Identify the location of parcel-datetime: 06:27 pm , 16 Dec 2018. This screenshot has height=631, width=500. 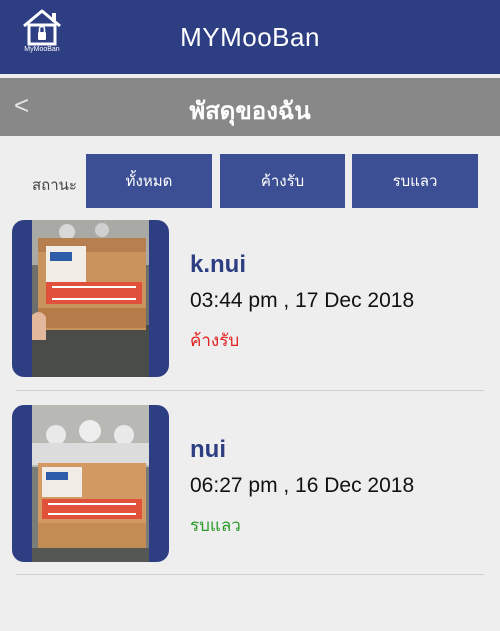
(302, 485).